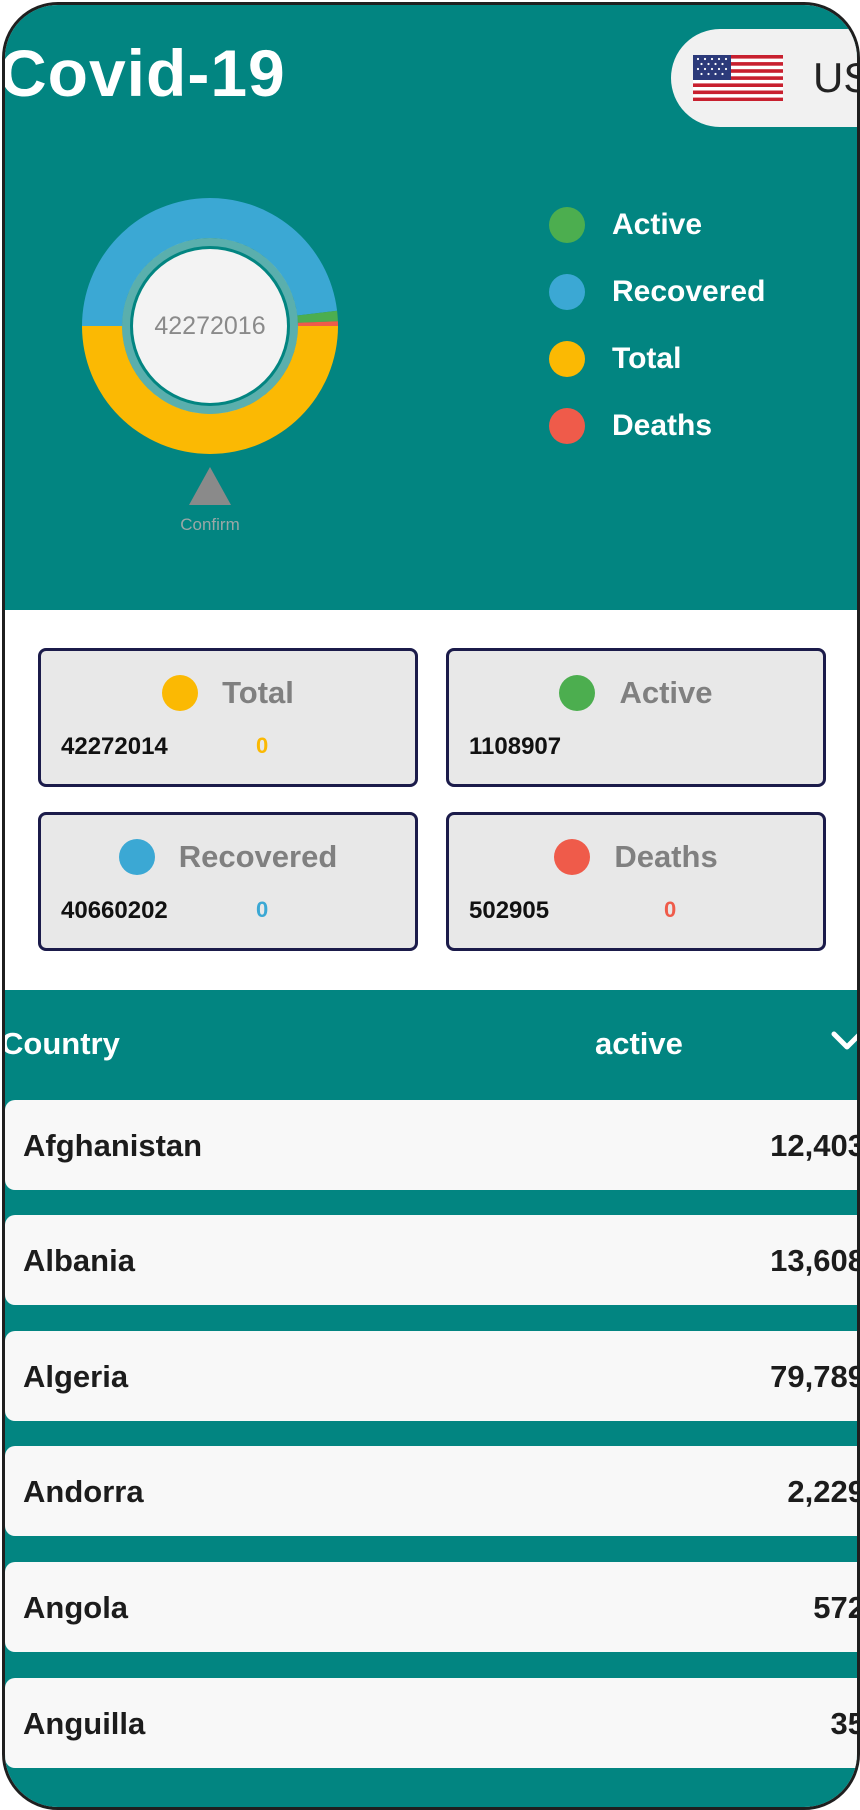 This screenshot has height=1810, width=860. Describe the element at coordinates (835, 77) in the screenshot. I see `country-selector-label: US` at that location.